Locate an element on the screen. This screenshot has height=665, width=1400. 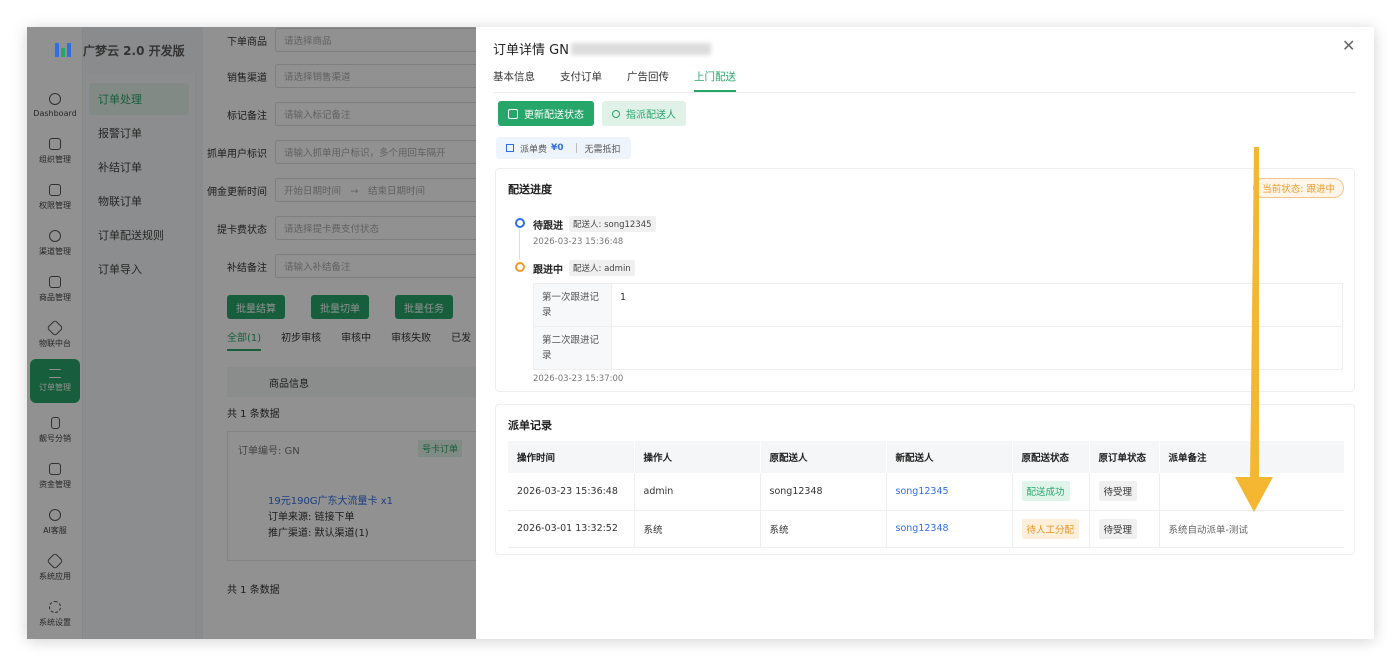
dispatch-record-card: 派单记录 操作时间 操作人 原配送人 新配送人 原配送状态 原订单状态 派单备注 is located at coordinates (925, 479).